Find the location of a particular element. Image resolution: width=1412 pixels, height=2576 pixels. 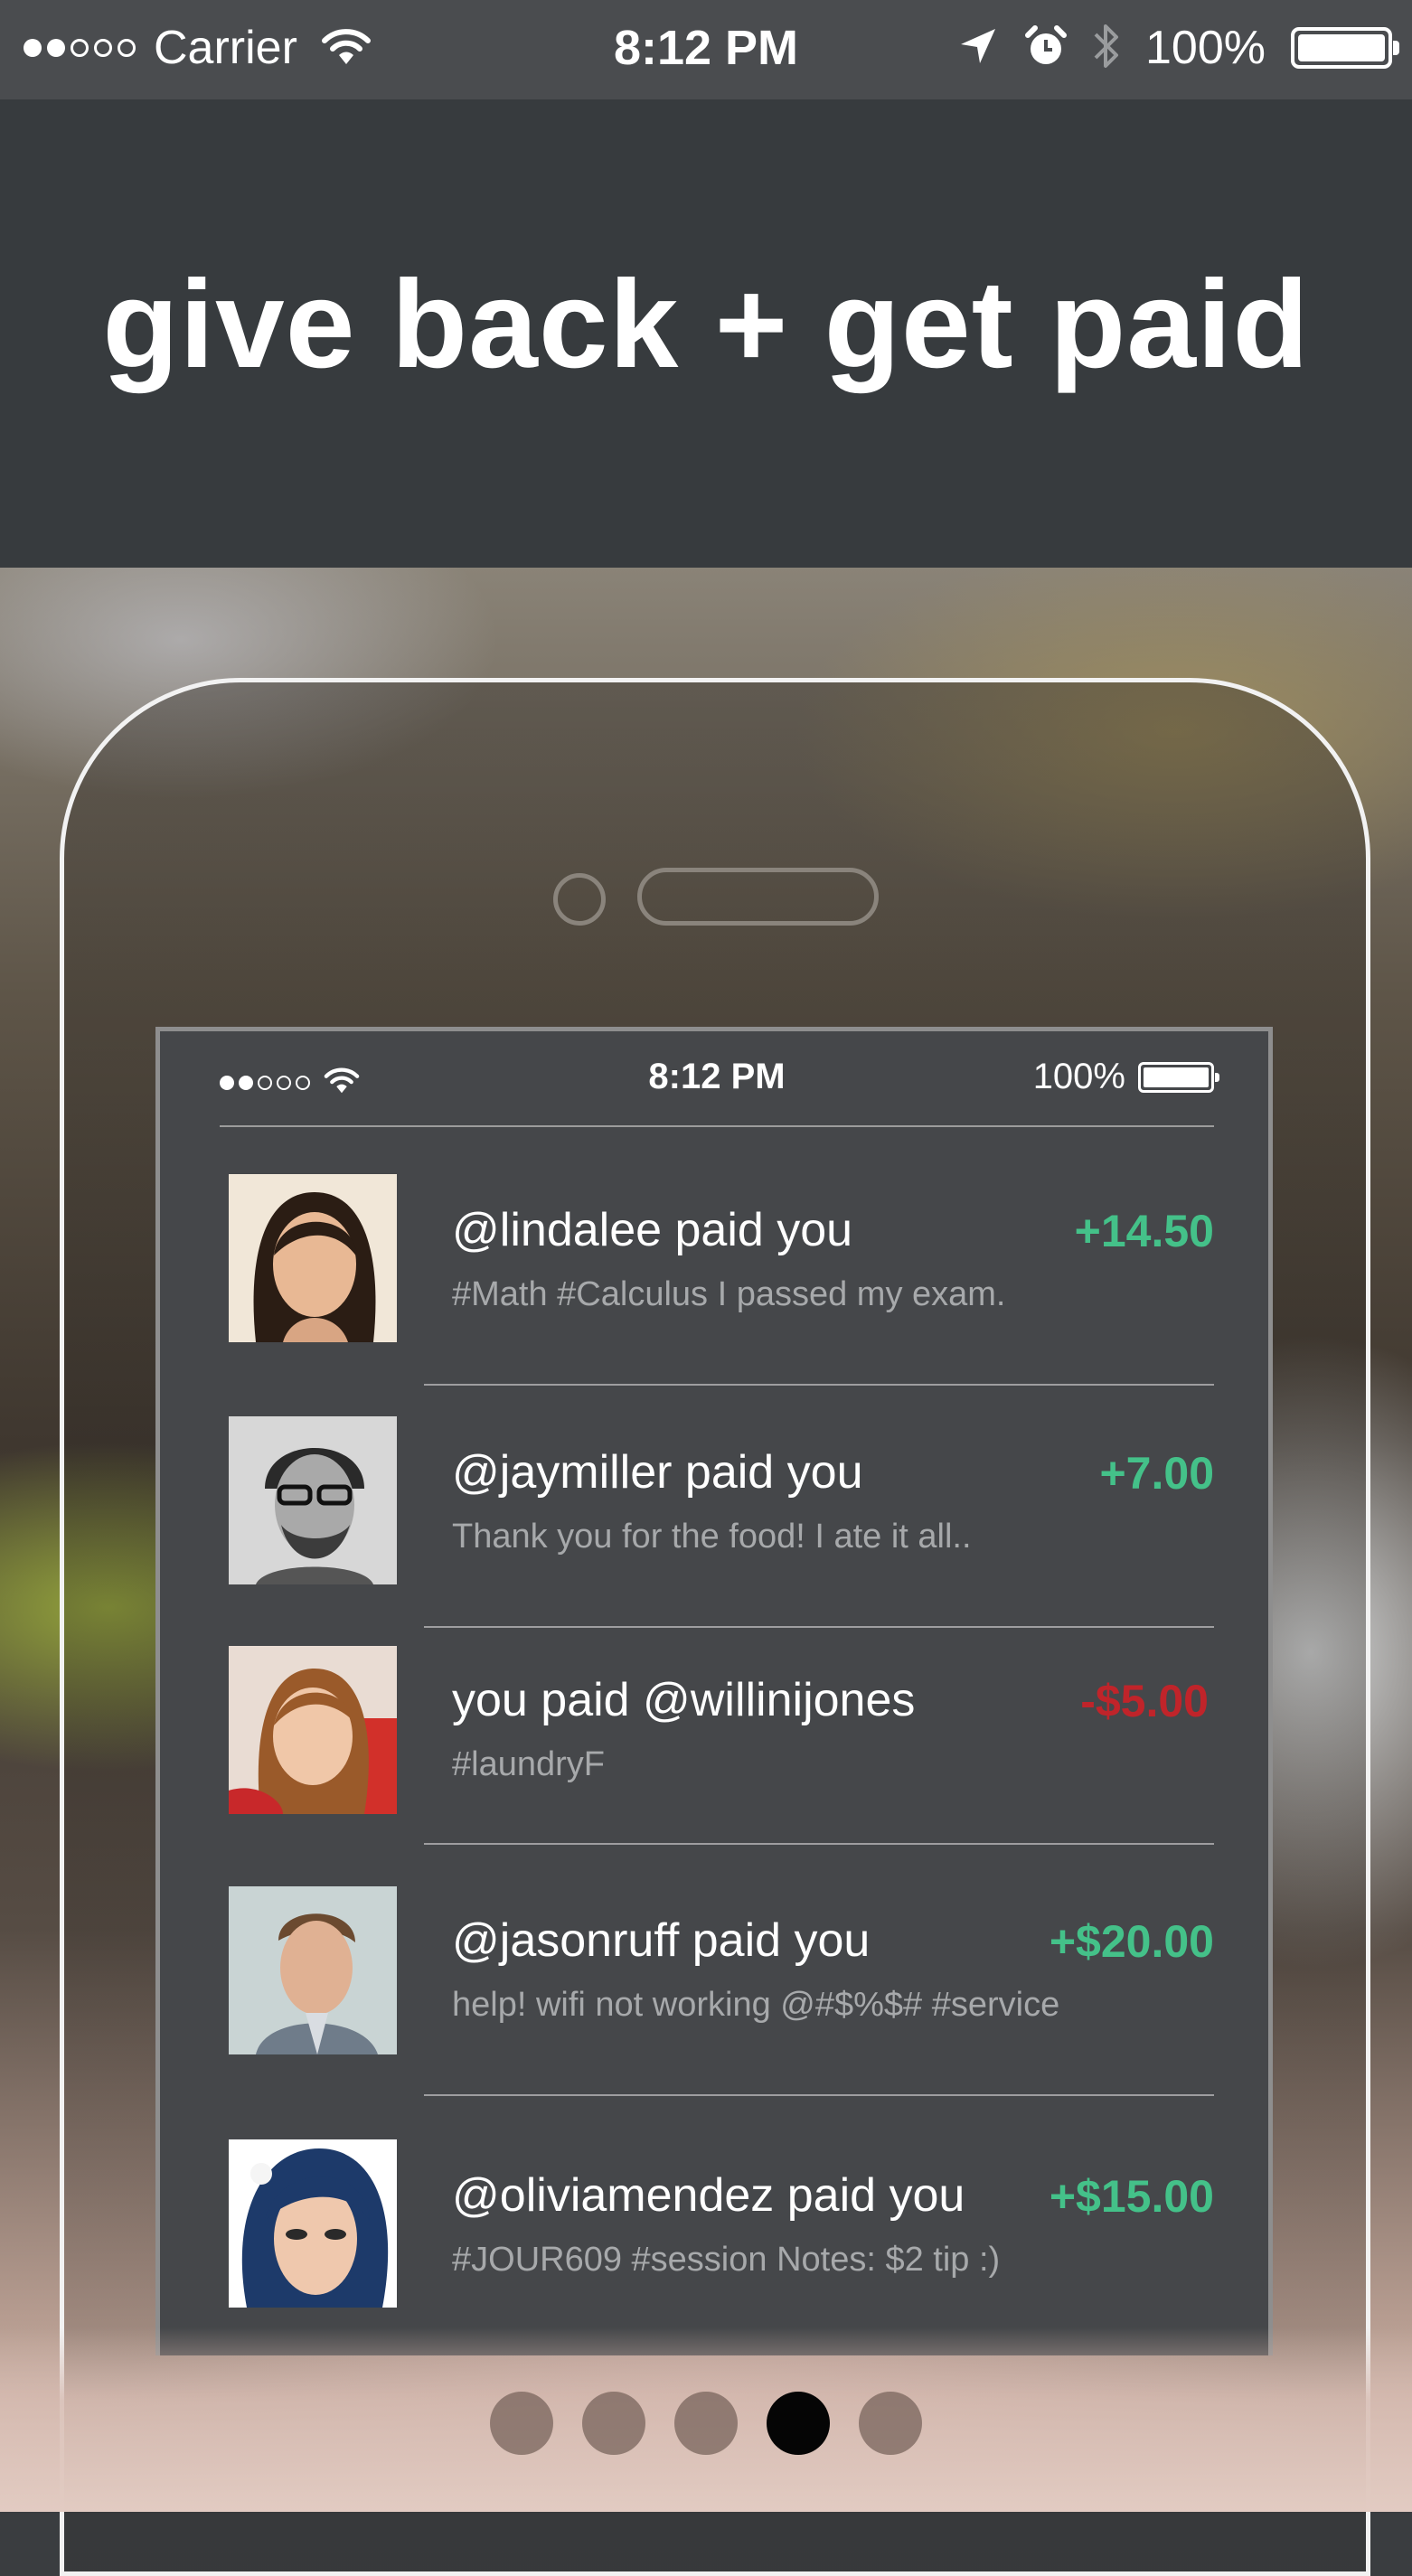

feed-note: Thank you for the food! I ate it all.. is located at coordinates (712, 1537).